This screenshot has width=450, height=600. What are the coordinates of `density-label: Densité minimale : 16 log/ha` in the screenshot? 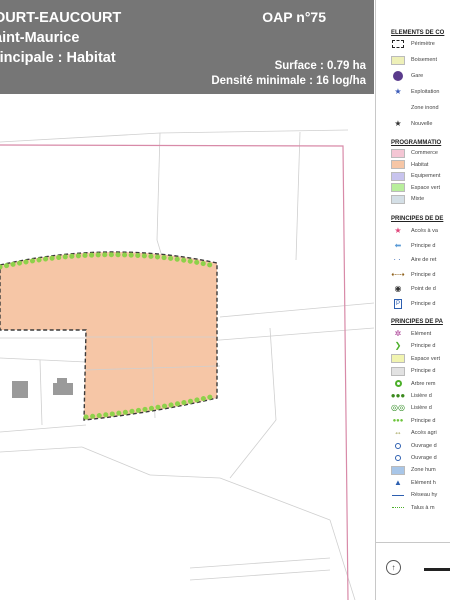 It's located at (288, 81).